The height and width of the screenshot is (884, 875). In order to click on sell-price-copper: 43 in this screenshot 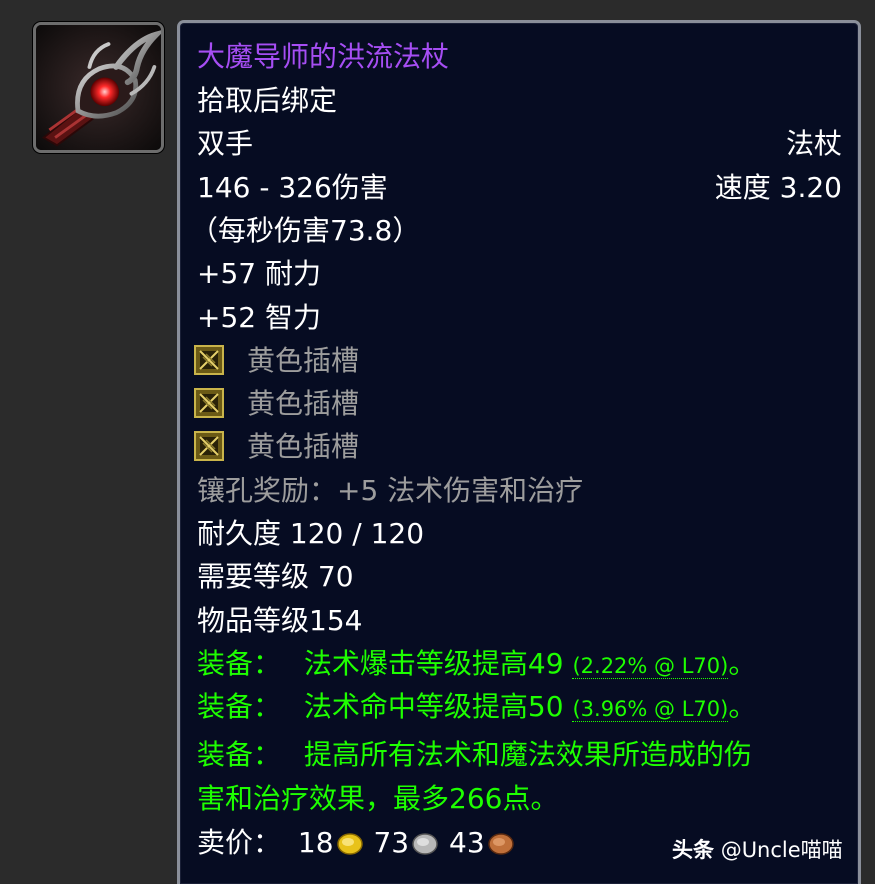, I will do `click(467, 842)`.